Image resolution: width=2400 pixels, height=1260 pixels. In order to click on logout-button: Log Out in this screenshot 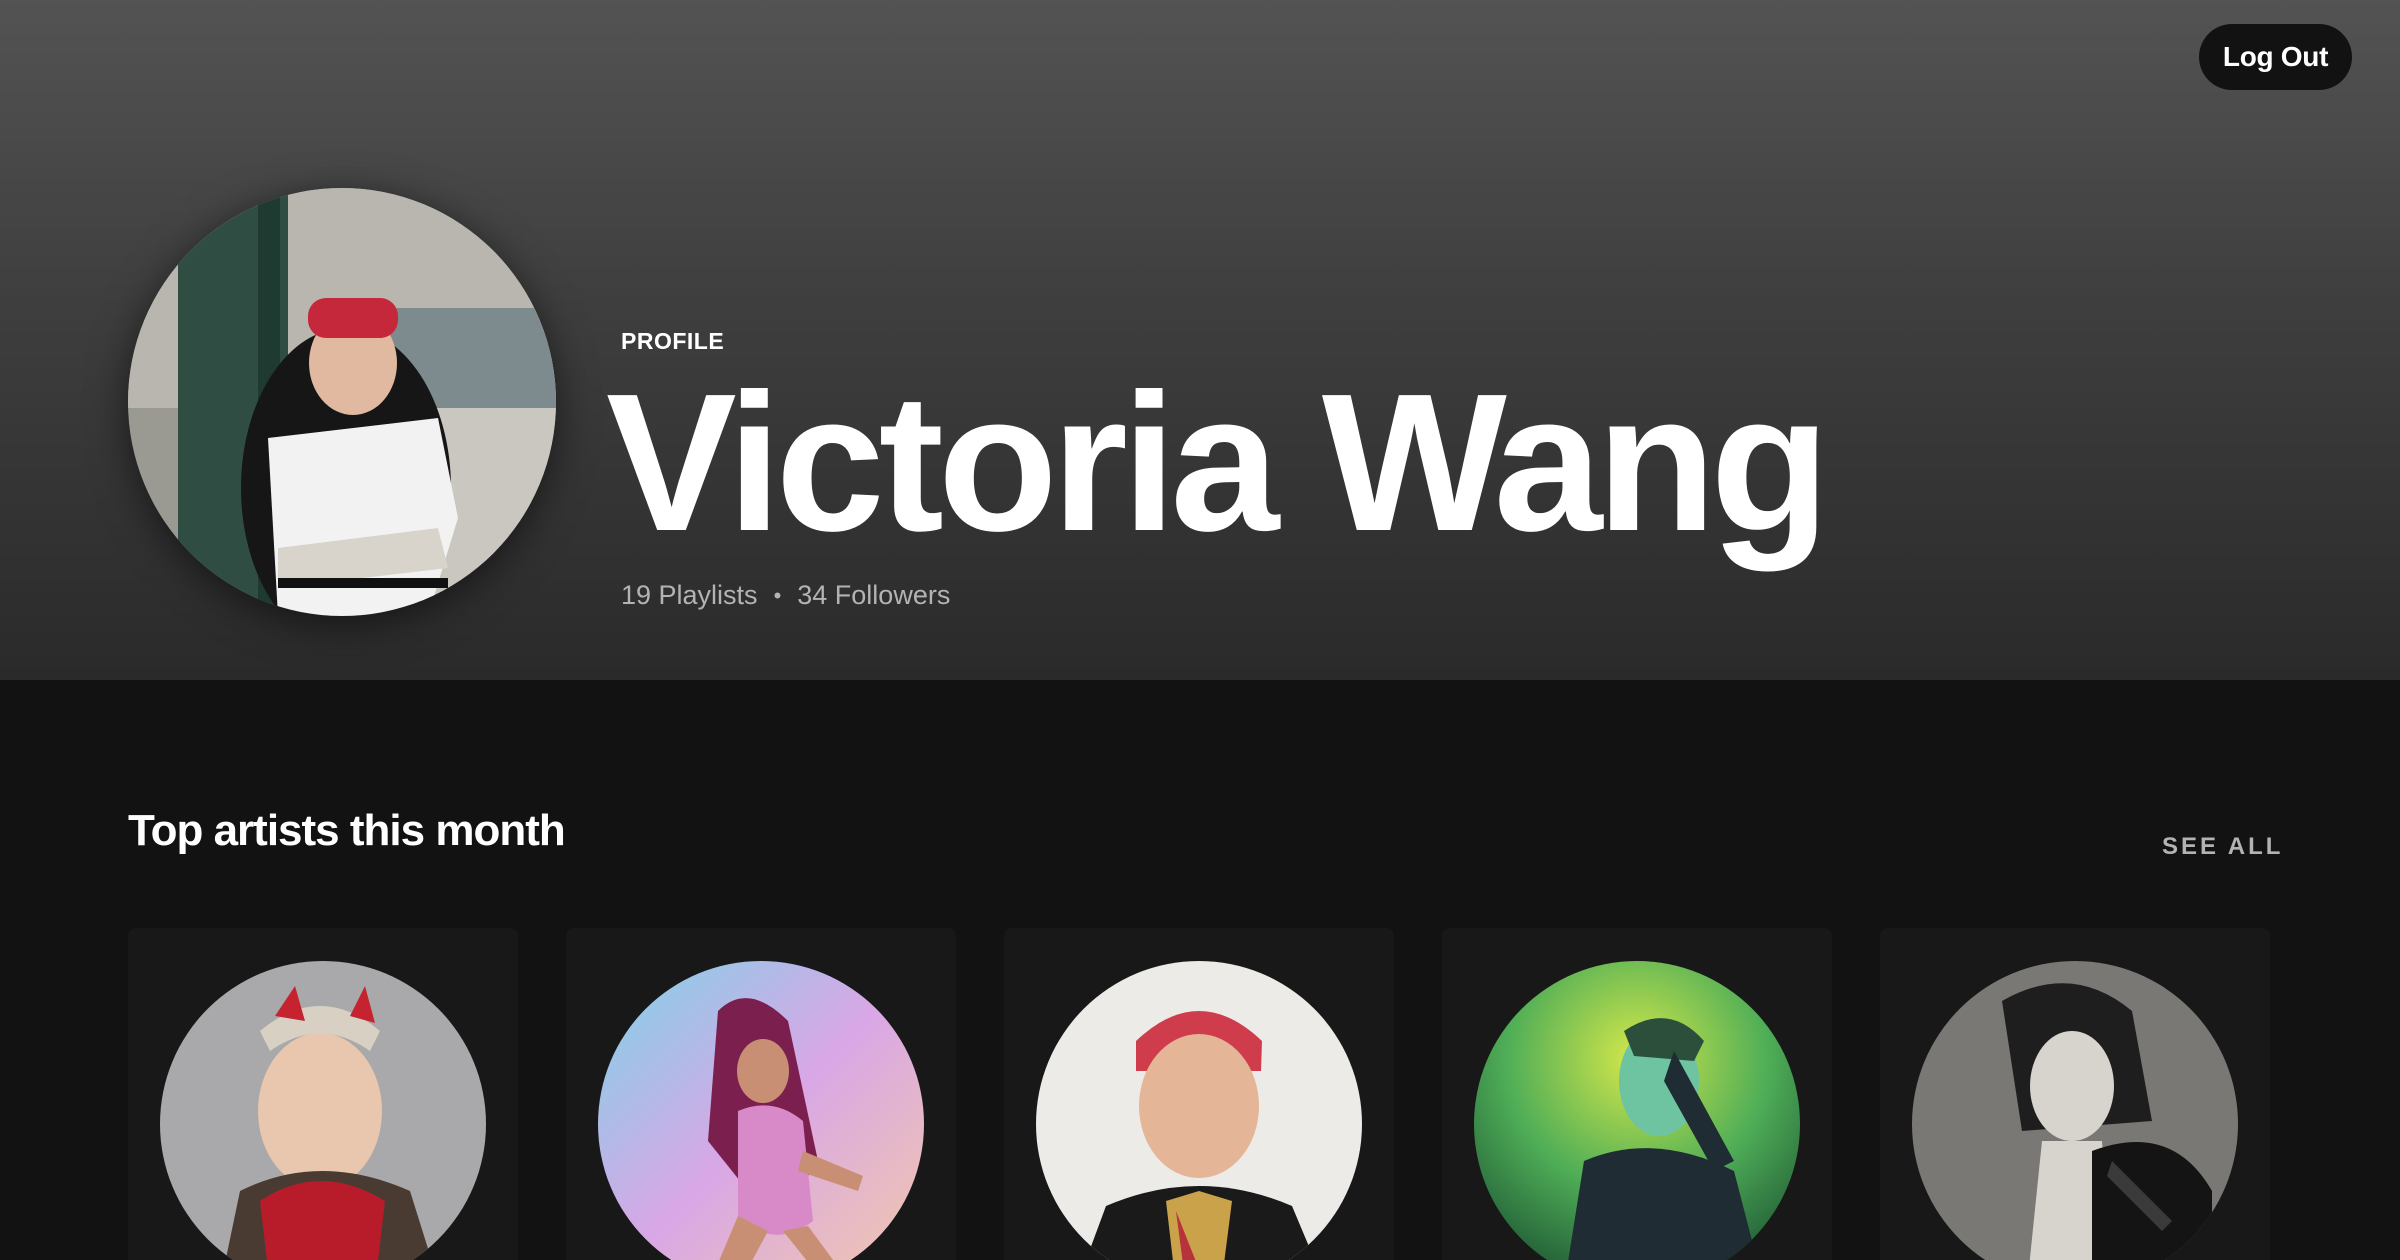, I will do `click(2275, 57)`.